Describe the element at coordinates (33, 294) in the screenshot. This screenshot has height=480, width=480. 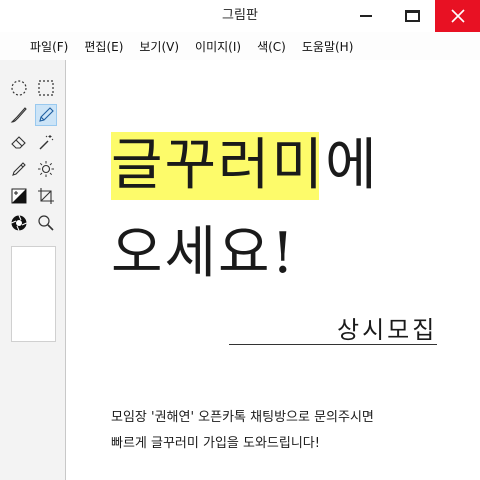
I see `color-swatch-panel` at that location.